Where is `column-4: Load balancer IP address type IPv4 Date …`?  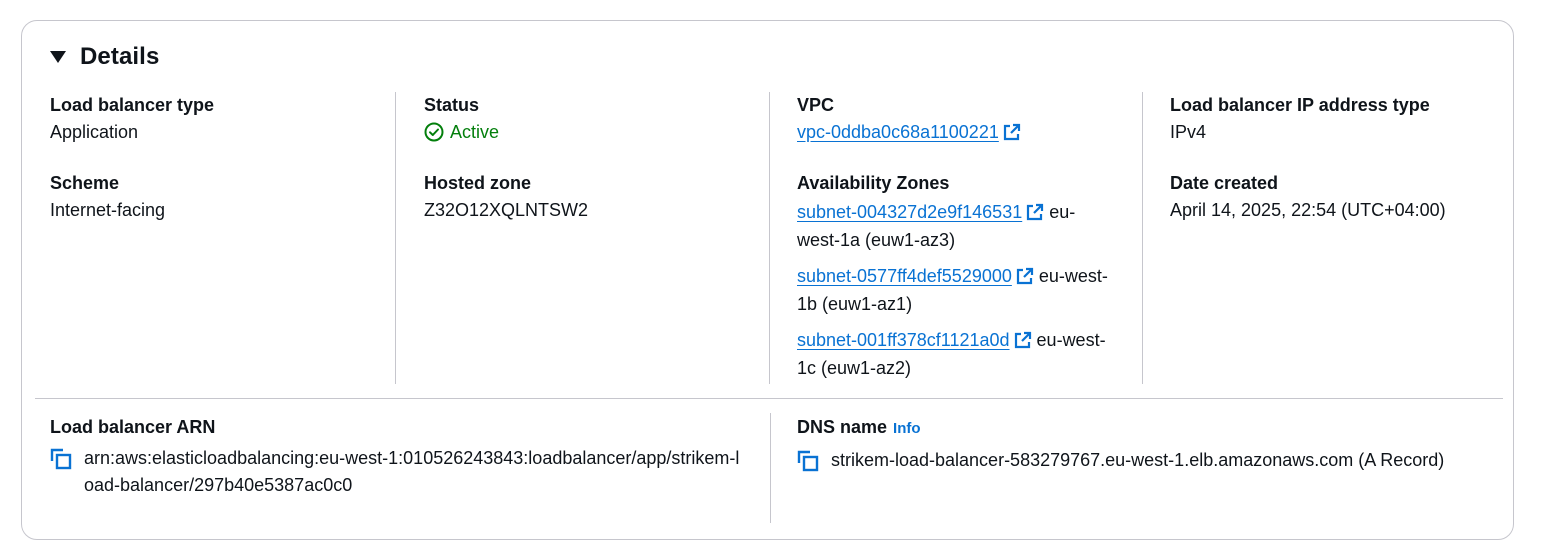
column-4: Load balancer IP address type IPv4 Date … is located at coordinates (1342, 239).